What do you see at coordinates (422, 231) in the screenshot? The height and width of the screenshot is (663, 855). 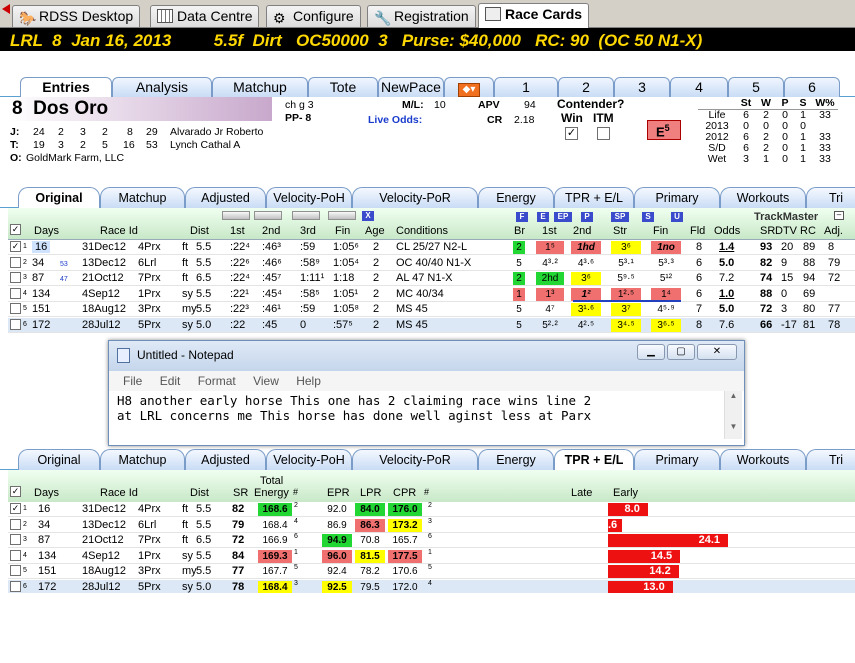 I see `col-conditions: Conditions` at bounding box center [422, 231].